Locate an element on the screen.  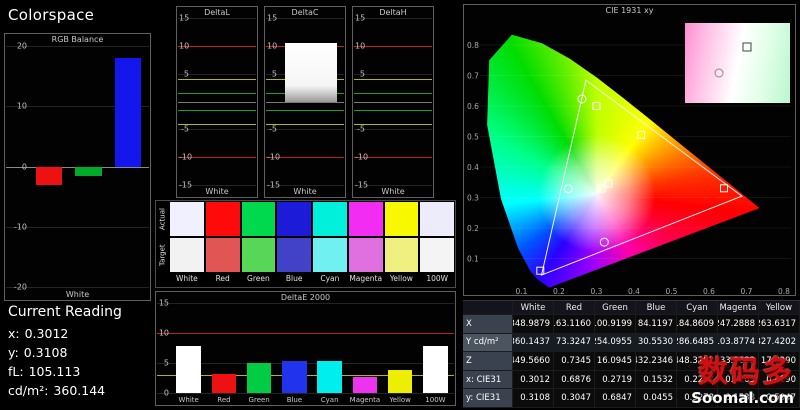
swatch-column-label: White is located at coordinates (186, 278).